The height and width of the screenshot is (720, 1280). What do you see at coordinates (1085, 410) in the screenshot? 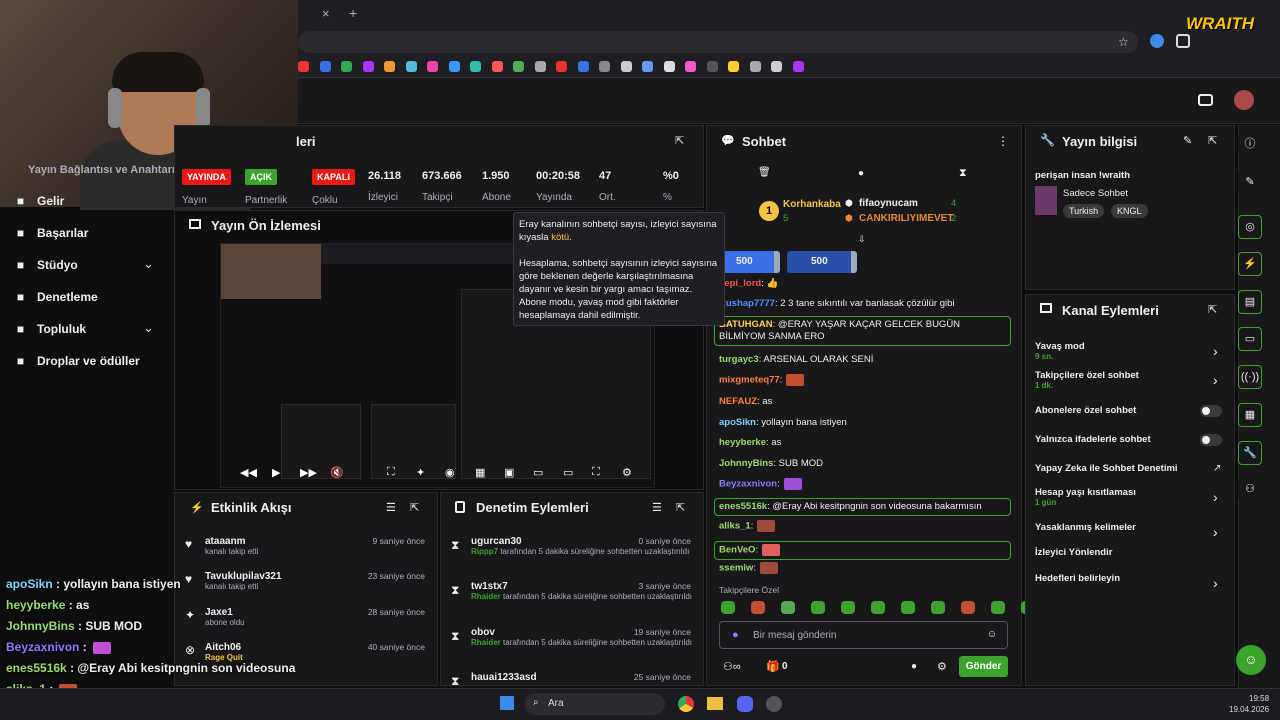
I see `channel-action-item: Abonelere özel sohbet` at bounding box center [1085, 410].